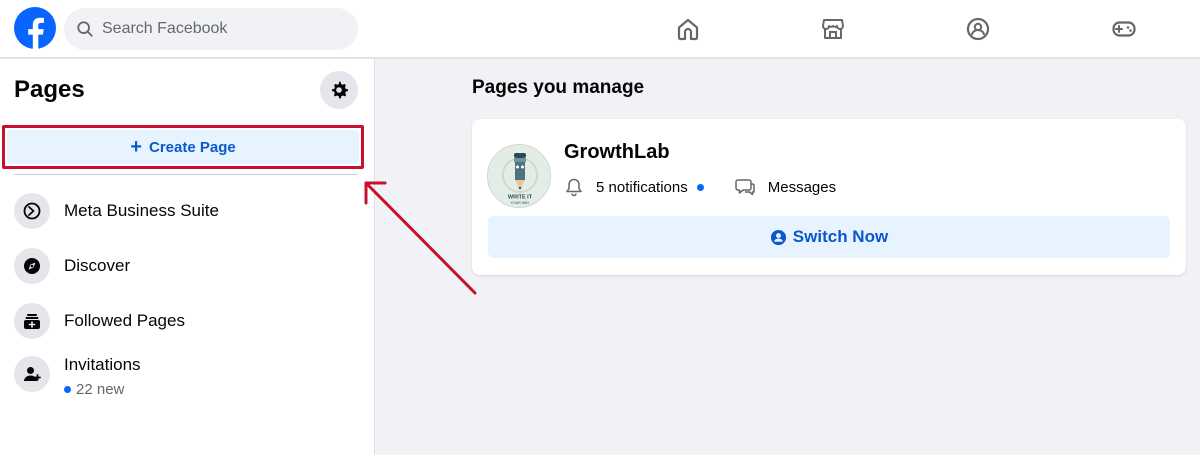 This screenshot has height=455, width=1200. I want to click on page-meta-row: 5 notifications Messages, so click(700, 187).